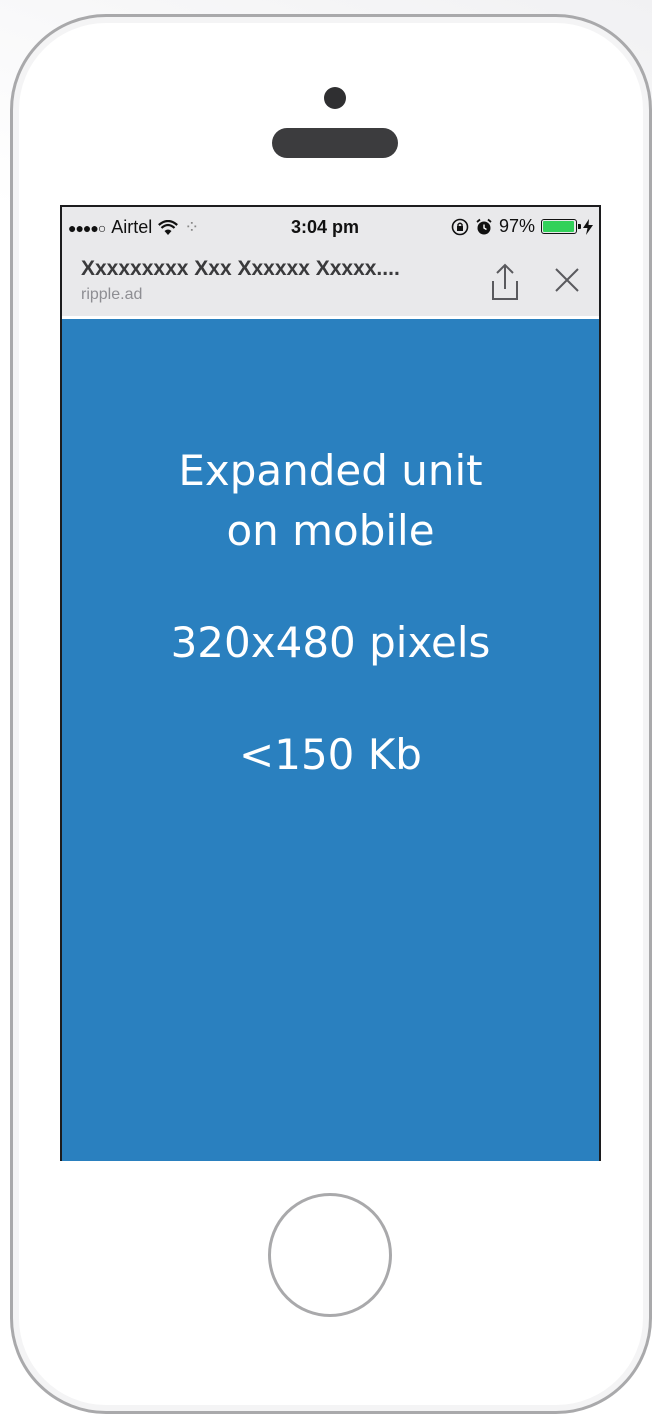  Describe the element at coordinates (168, 227) in the screenshot. I see `wifi-icon` at that location.